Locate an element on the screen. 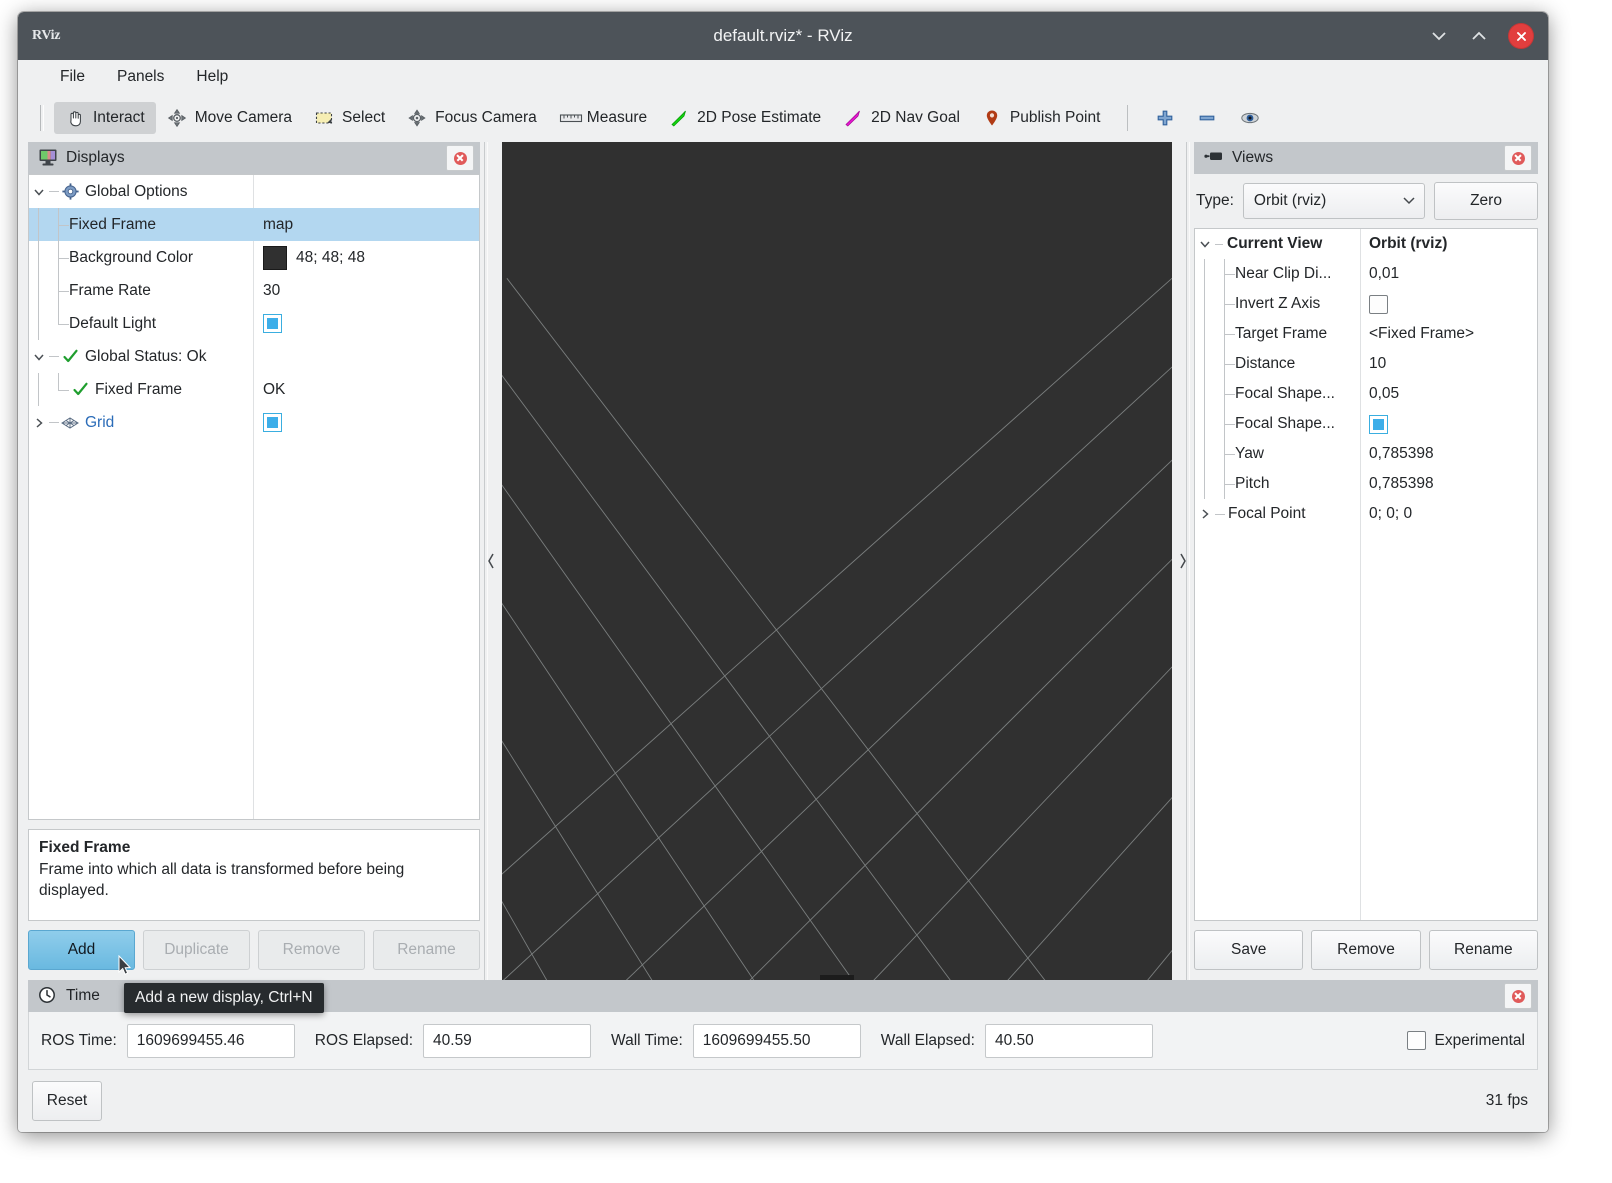 This screenshot has width=1612, height=1183. views-row-value-cell: Orbit (rviz) is located at coordinates (1448, 244).